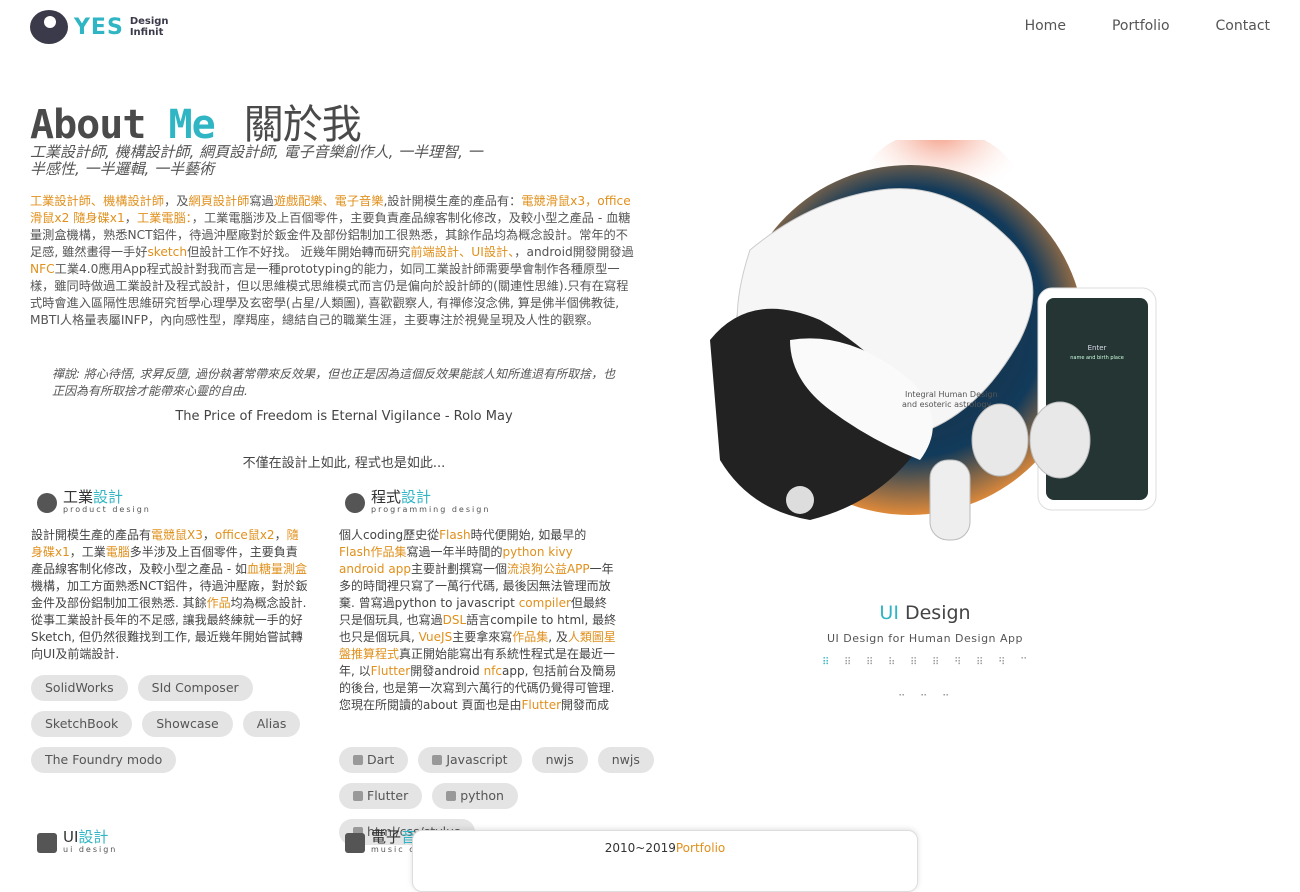 This screenshot has height=892, width=1300. I want to click on tag-nwjs: nwjs, so click(559, 760).